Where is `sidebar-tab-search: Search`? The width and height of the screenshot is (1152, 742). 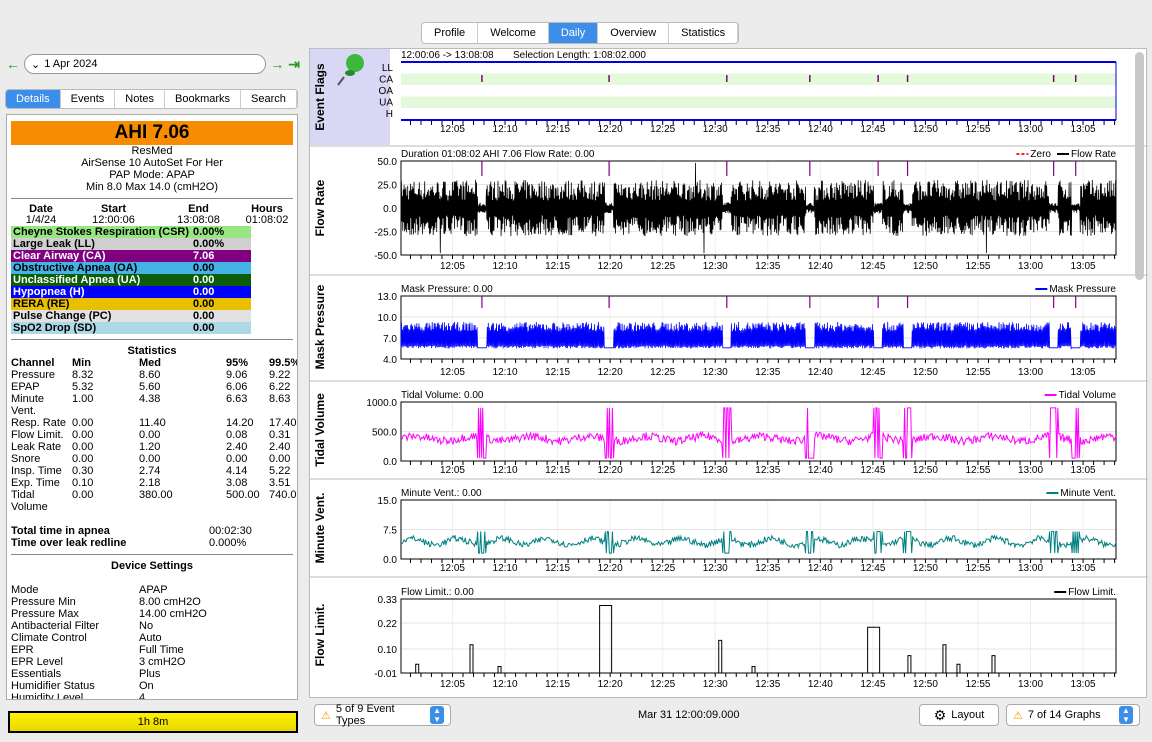 sidebar-tab-search: Search is located at coordinates (269, 99).